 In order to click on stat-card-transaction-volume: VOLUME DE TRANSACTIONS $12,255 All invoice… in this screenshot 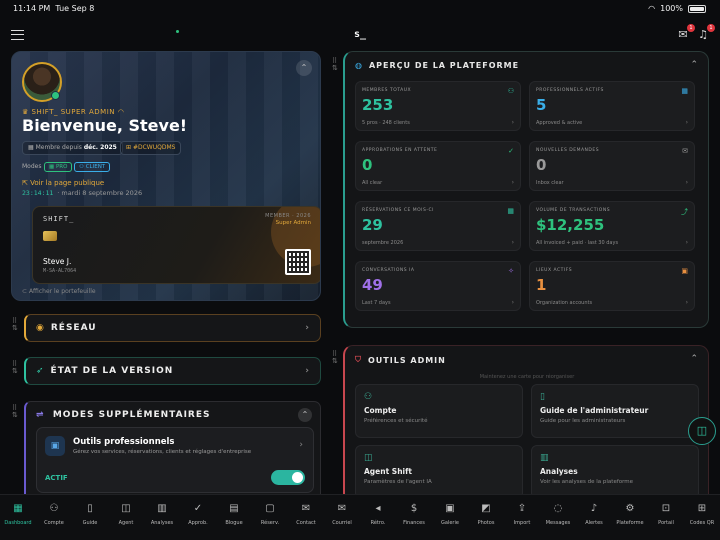, I will do `click(612, 226)`.